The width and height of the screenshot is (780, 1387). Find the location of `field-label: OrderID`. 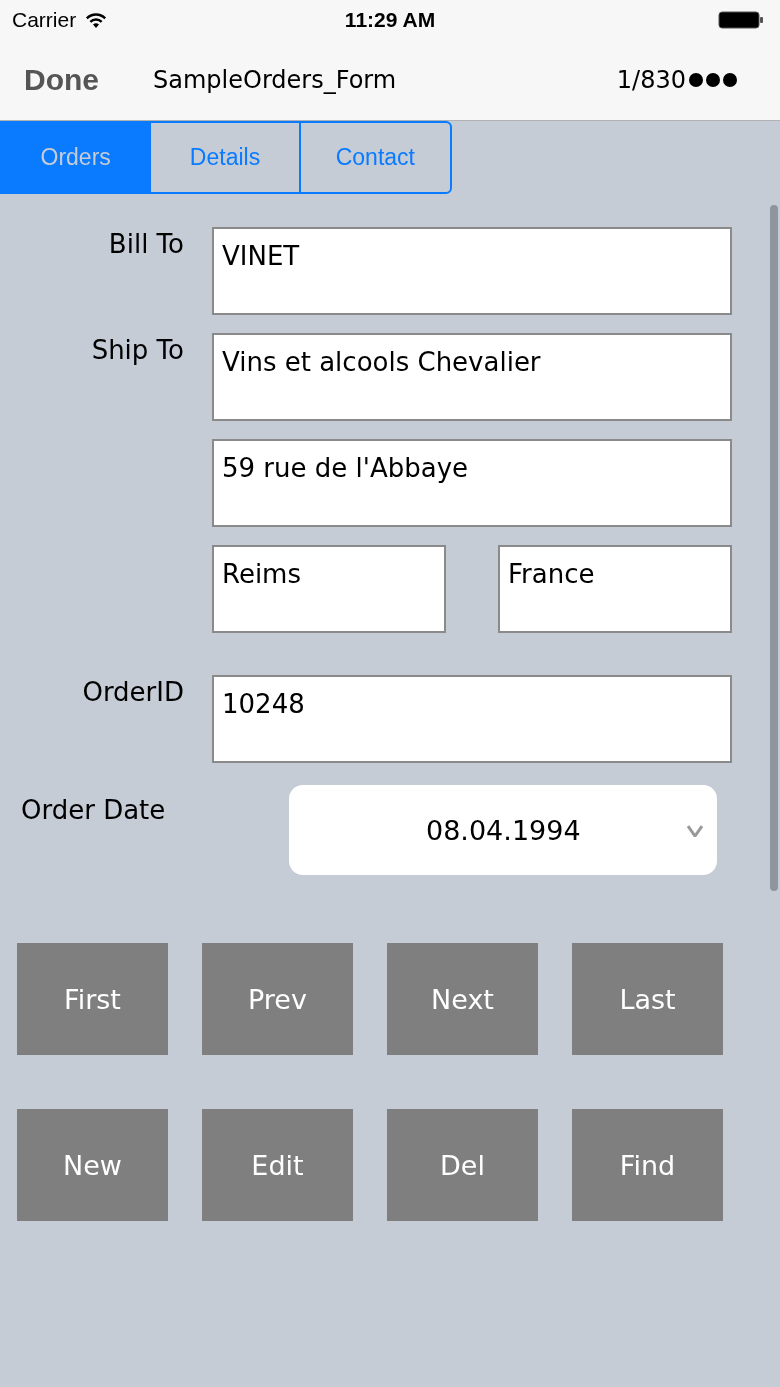

field-label: OrderID is located at coordinates (133, 691).